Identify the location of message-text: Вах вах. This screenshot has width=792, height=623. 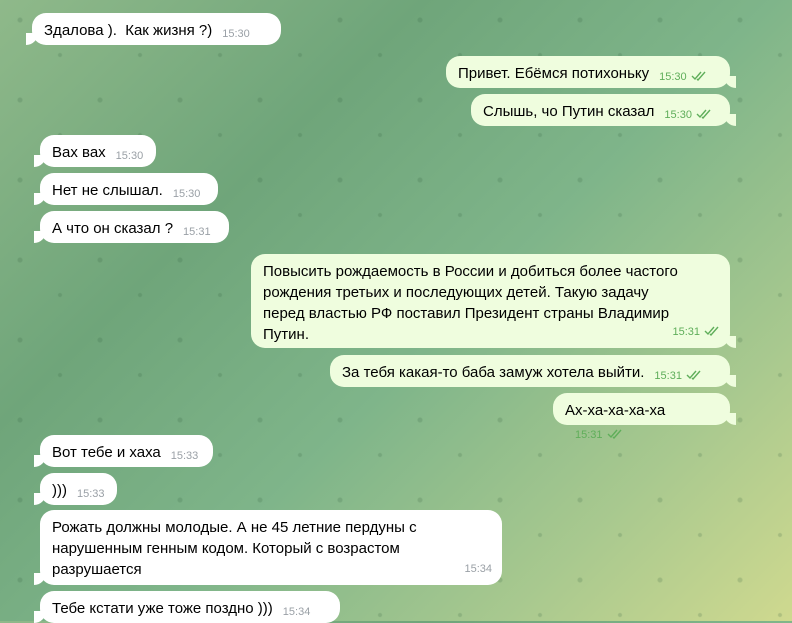
(79, 152).